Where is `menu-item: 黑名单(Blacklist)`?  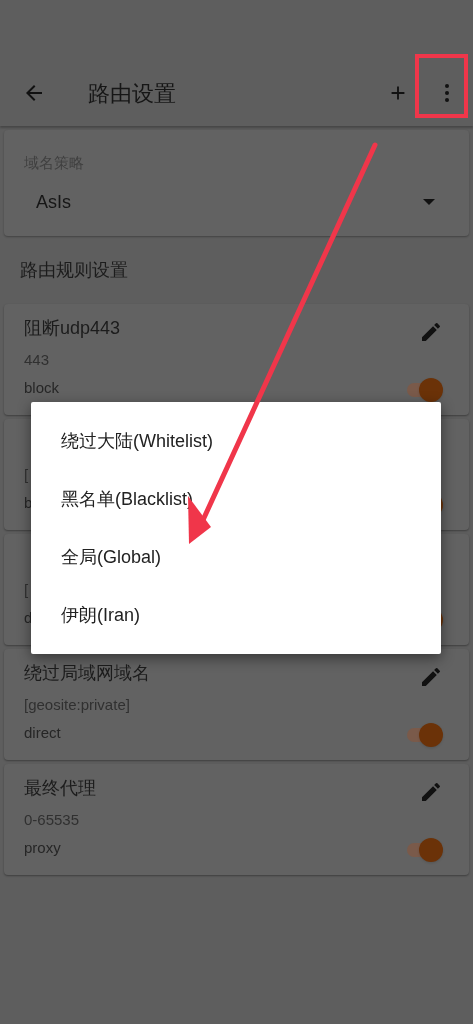 menu-item: 黑名单(Blacklist) is located at coordinates (236, 499).